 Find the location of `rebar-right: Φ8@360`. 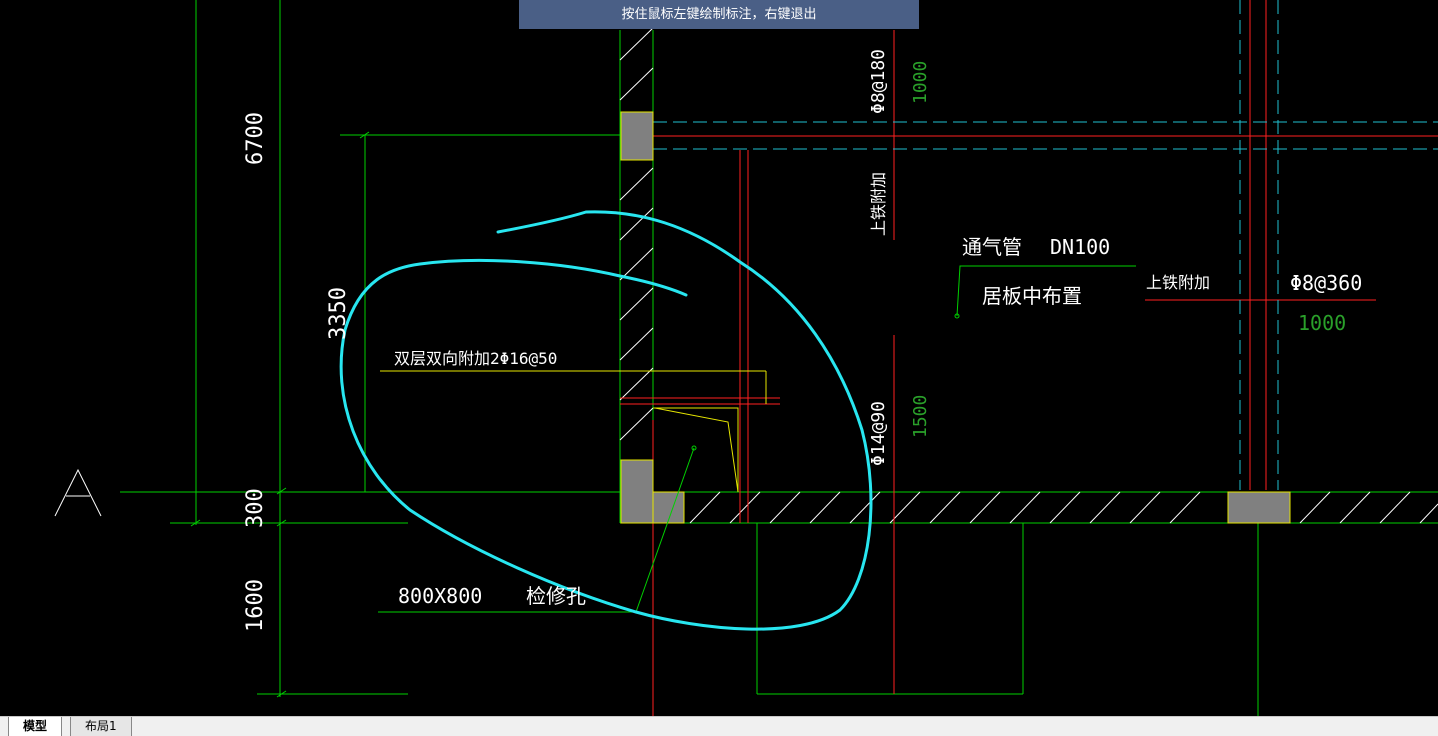

rebar-right: Φ8@360 is located at coordinates (1326, 283).